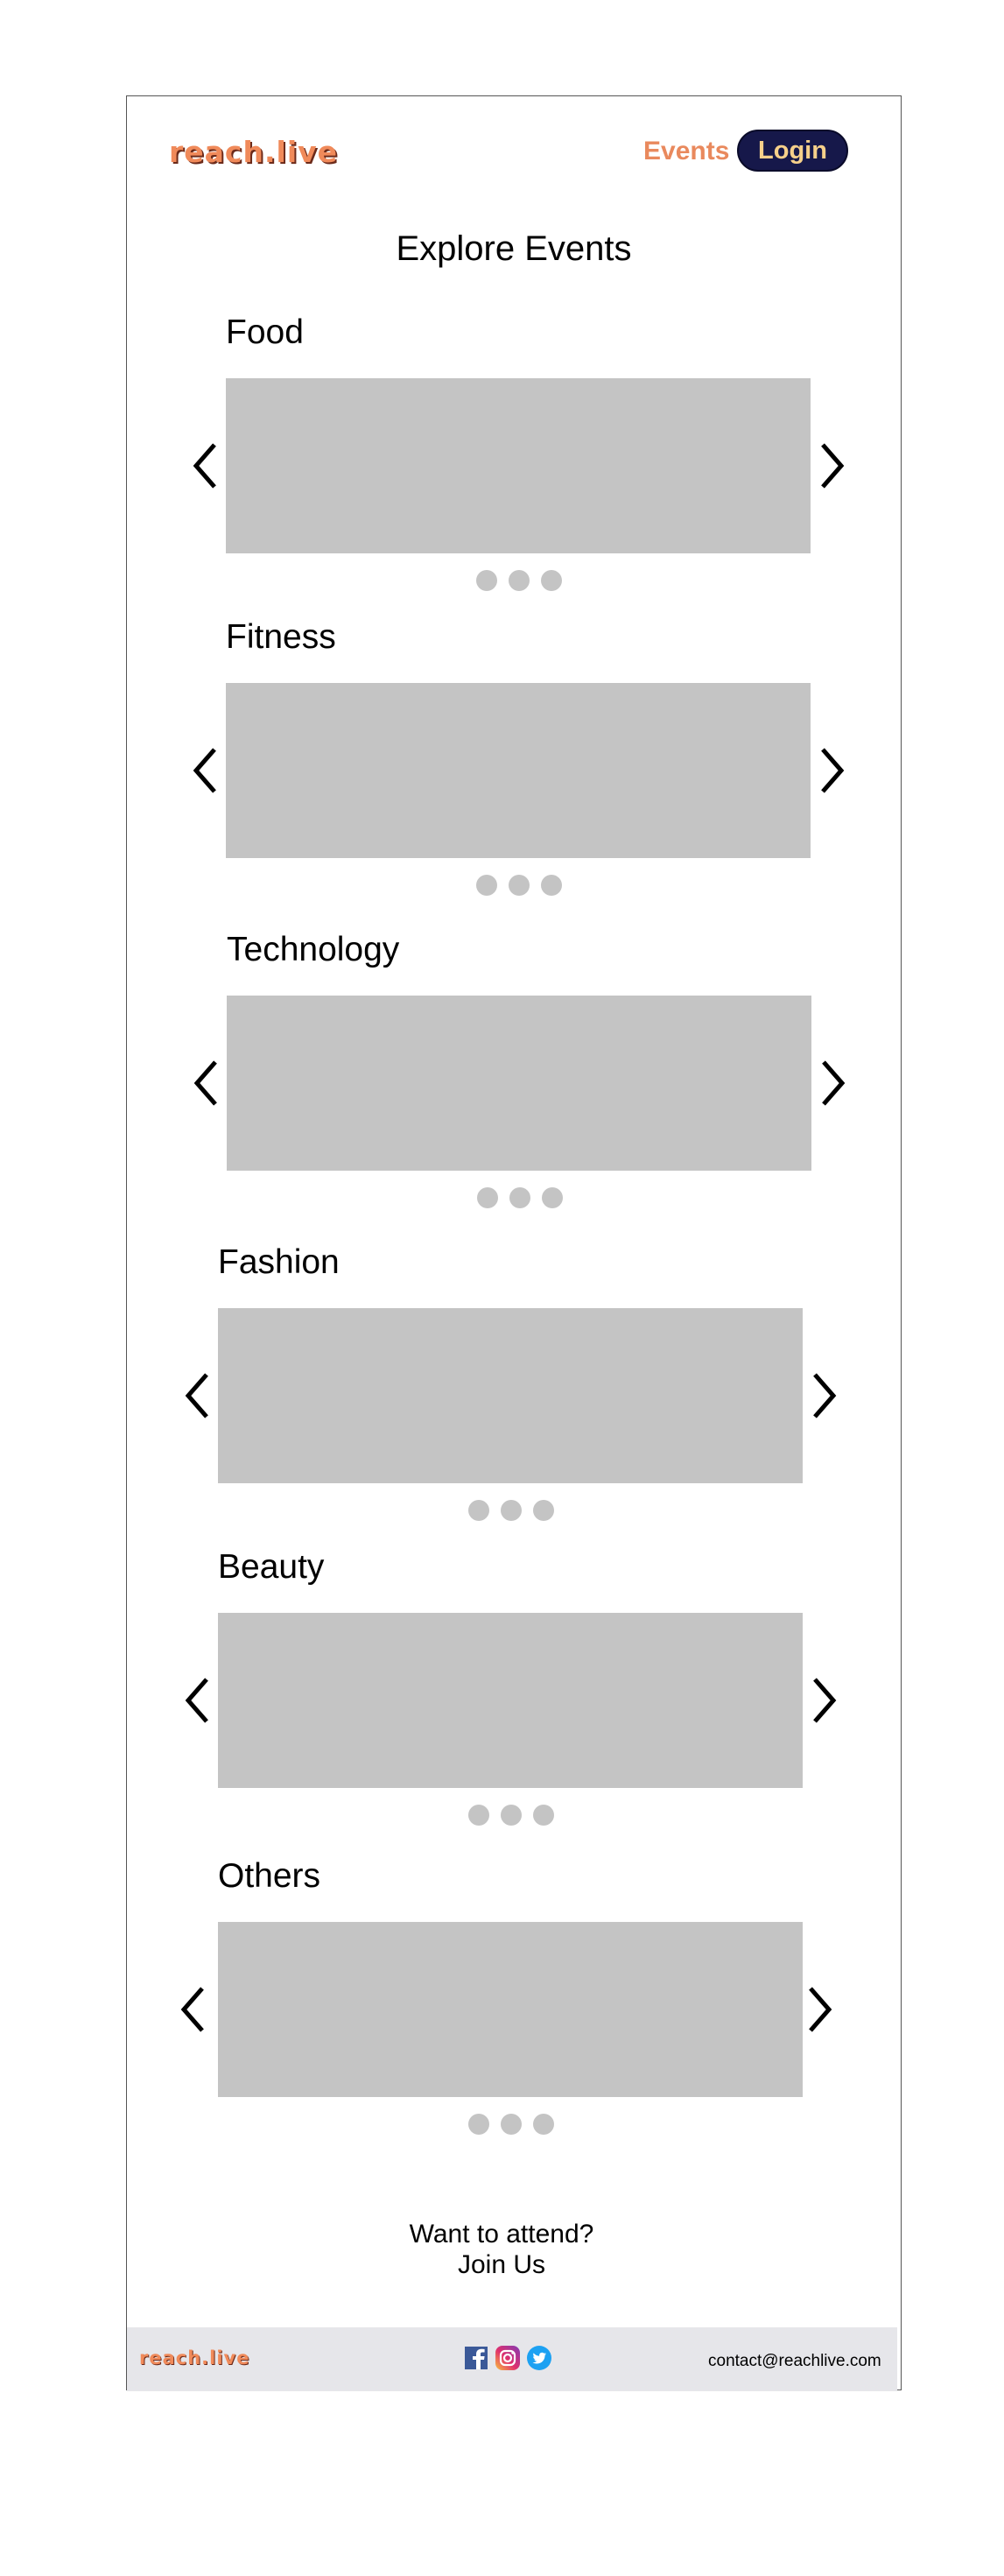  Describe the element at coordinates (313, 949) in the screenshot. I see `section-title: Technology` at that location.